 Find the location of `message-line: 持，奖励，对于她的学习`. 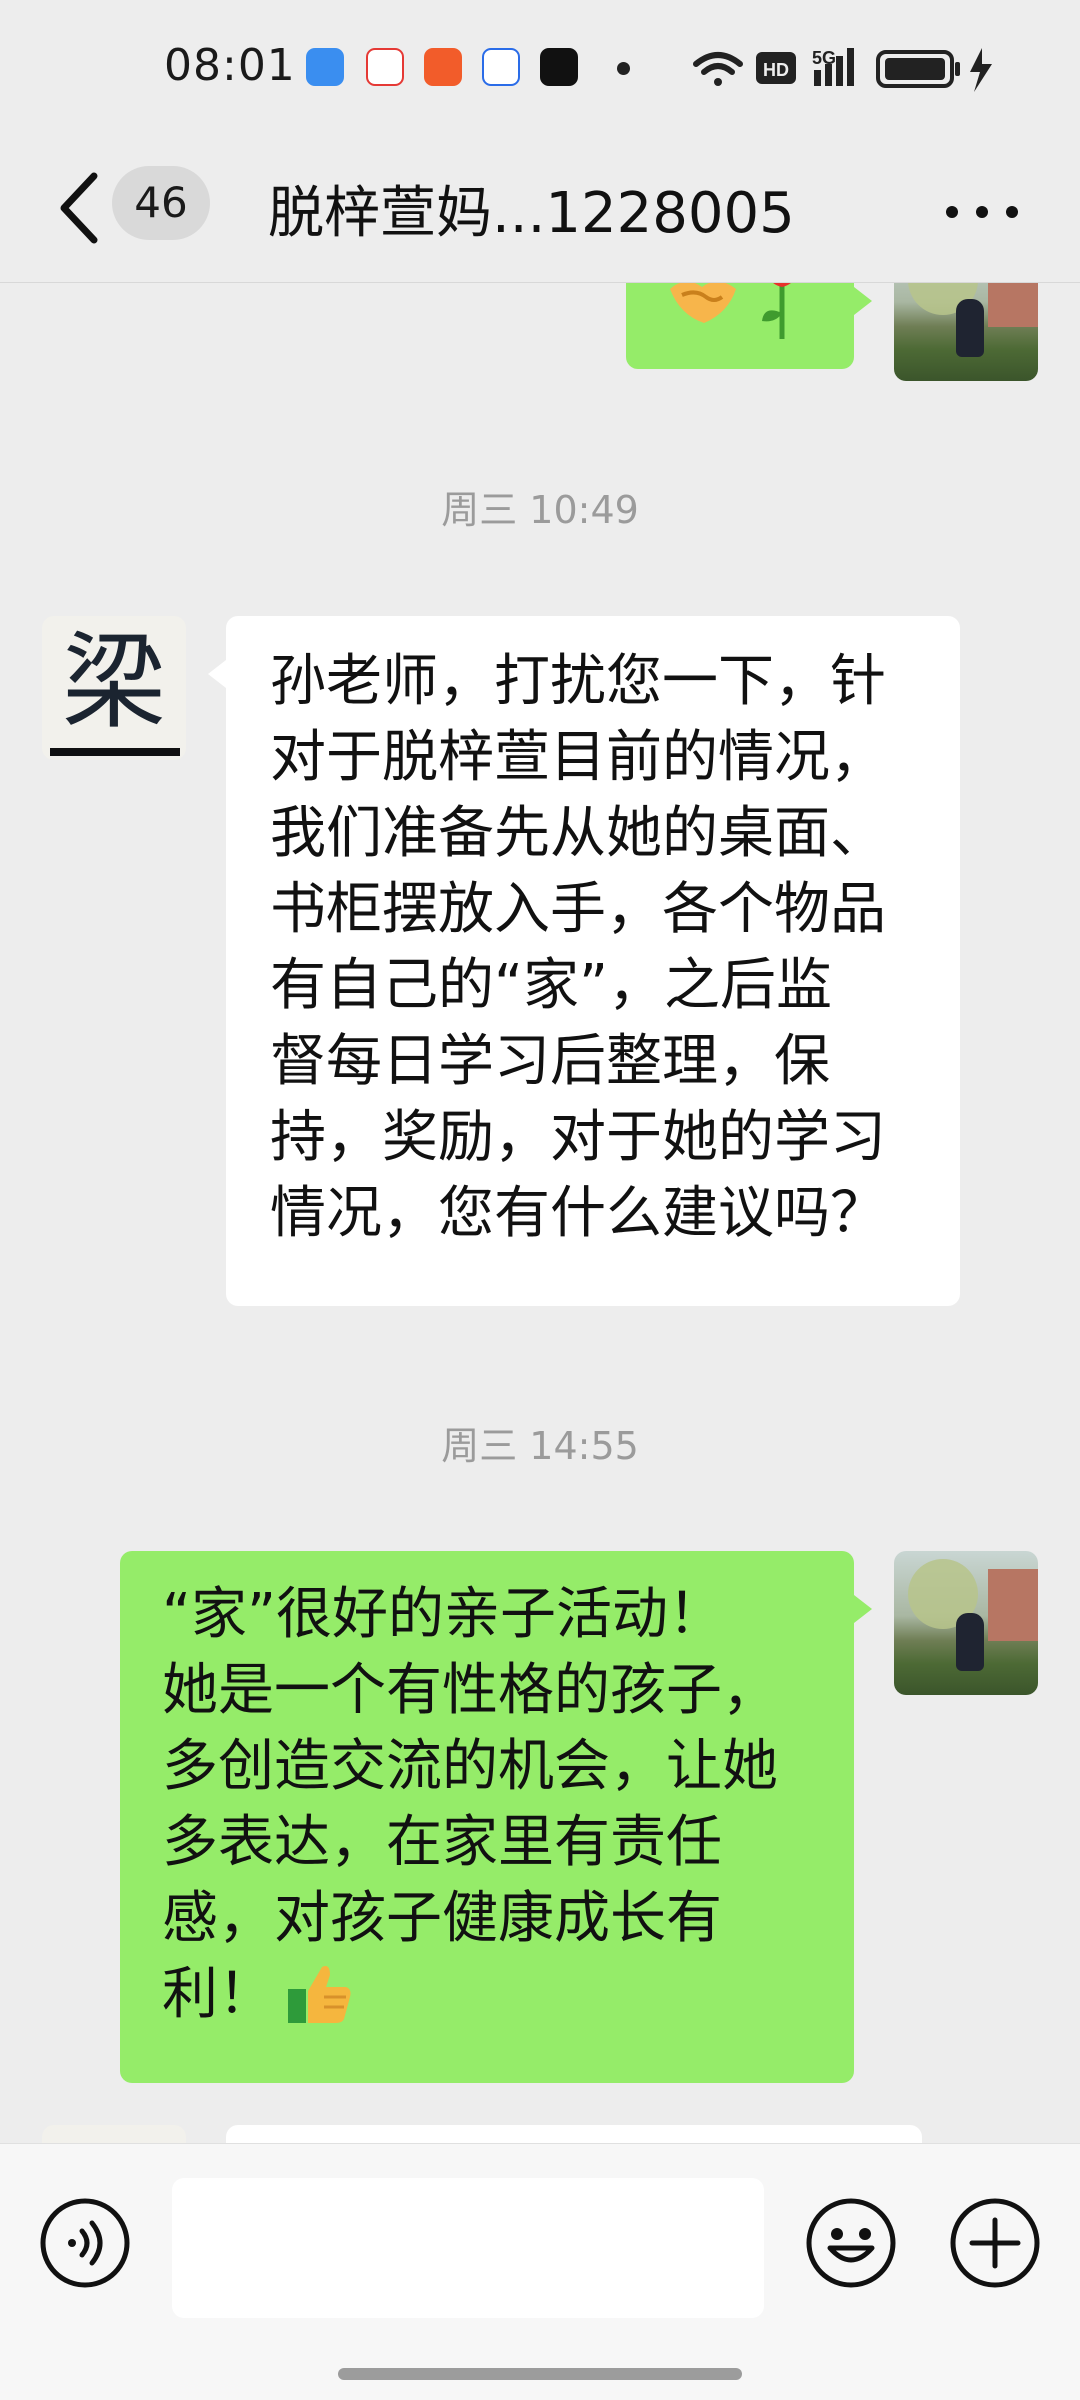

message-line: 持，奖励，对于她的学习 is located at coordinates (578, 1137).